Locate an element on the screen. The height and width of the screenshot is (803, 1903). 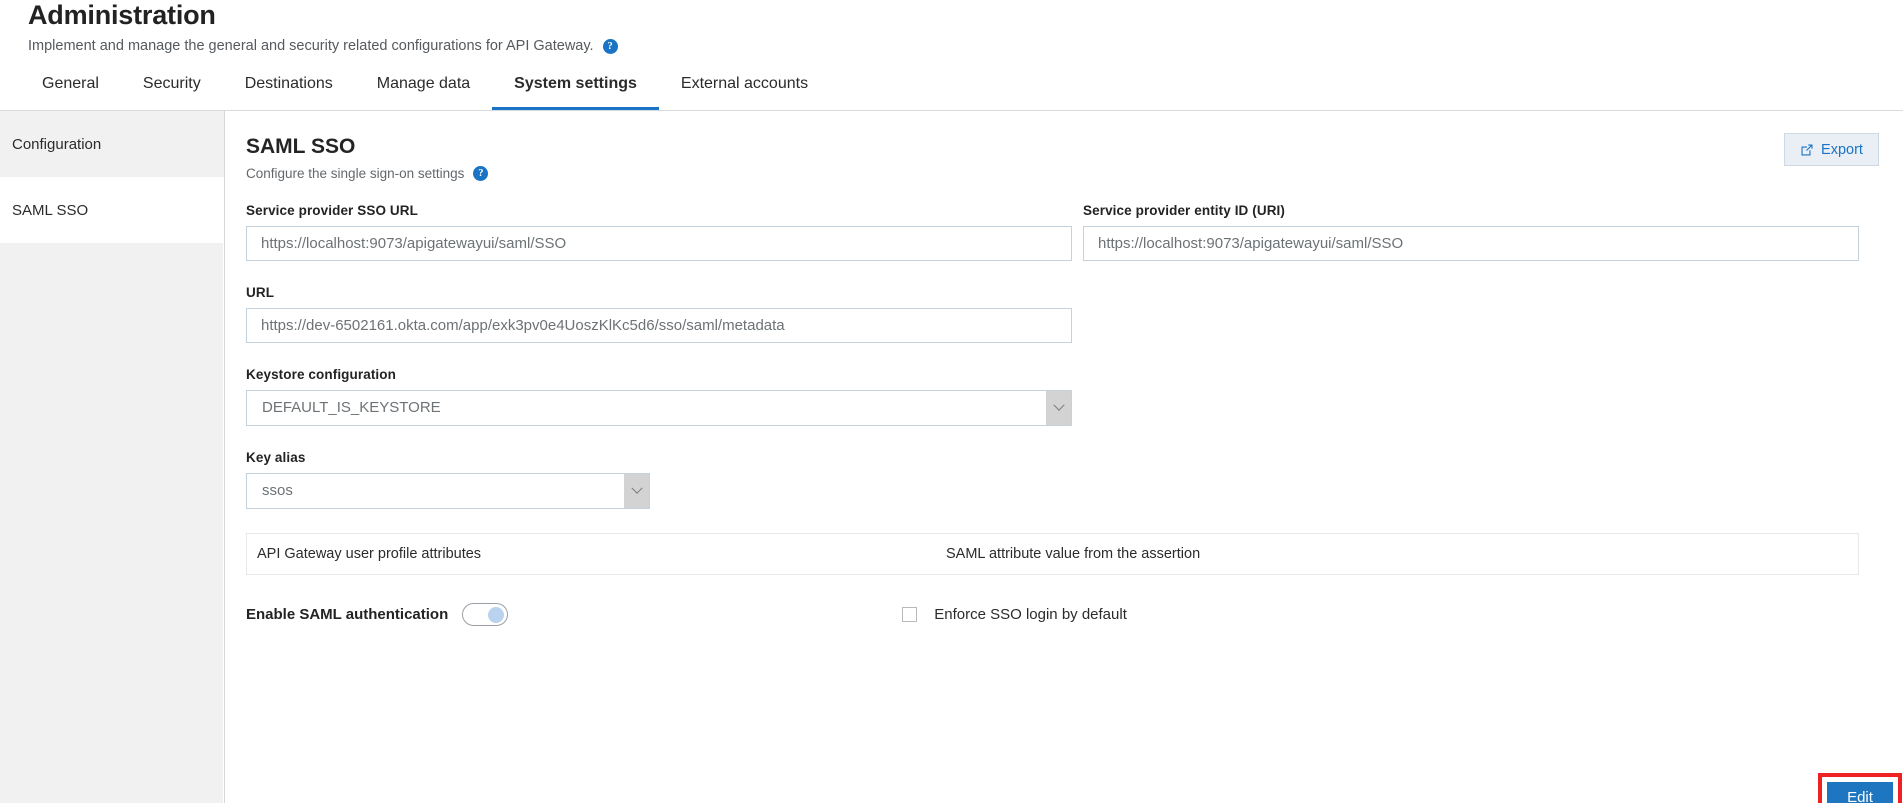
help-icon: ? is located at coordinates (610, 46).